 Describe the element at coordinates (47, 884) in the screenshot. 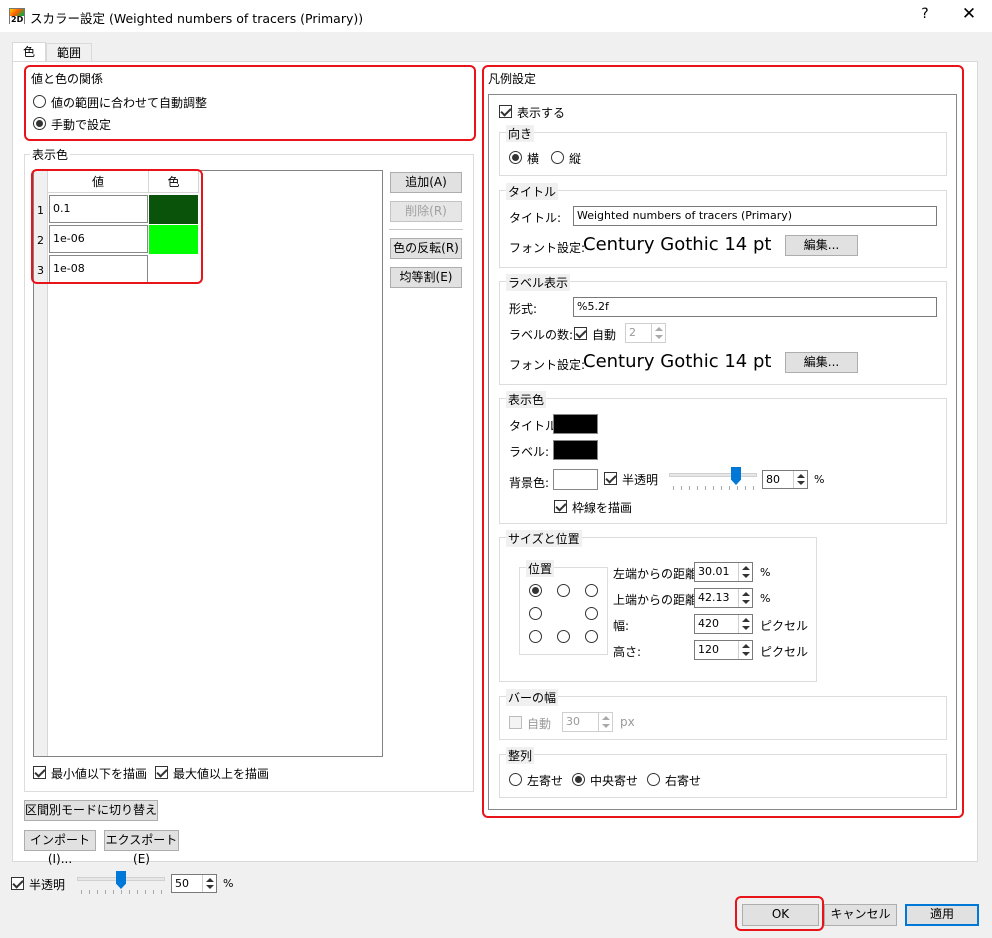

I see `global-transparent-label: 半透明` at that location.